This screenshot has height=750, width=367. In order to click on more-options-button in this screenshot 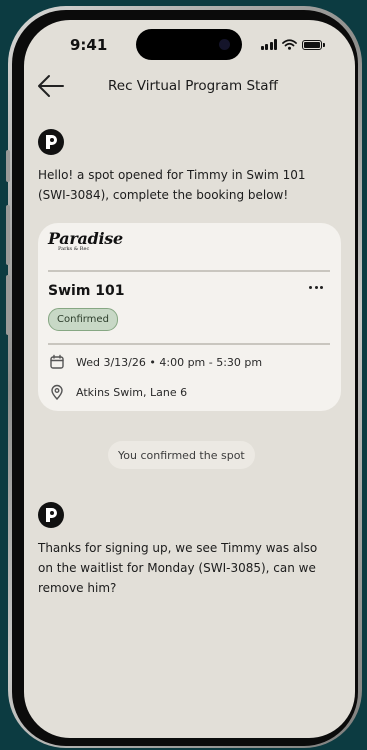, I will do `click(316, 287)`.